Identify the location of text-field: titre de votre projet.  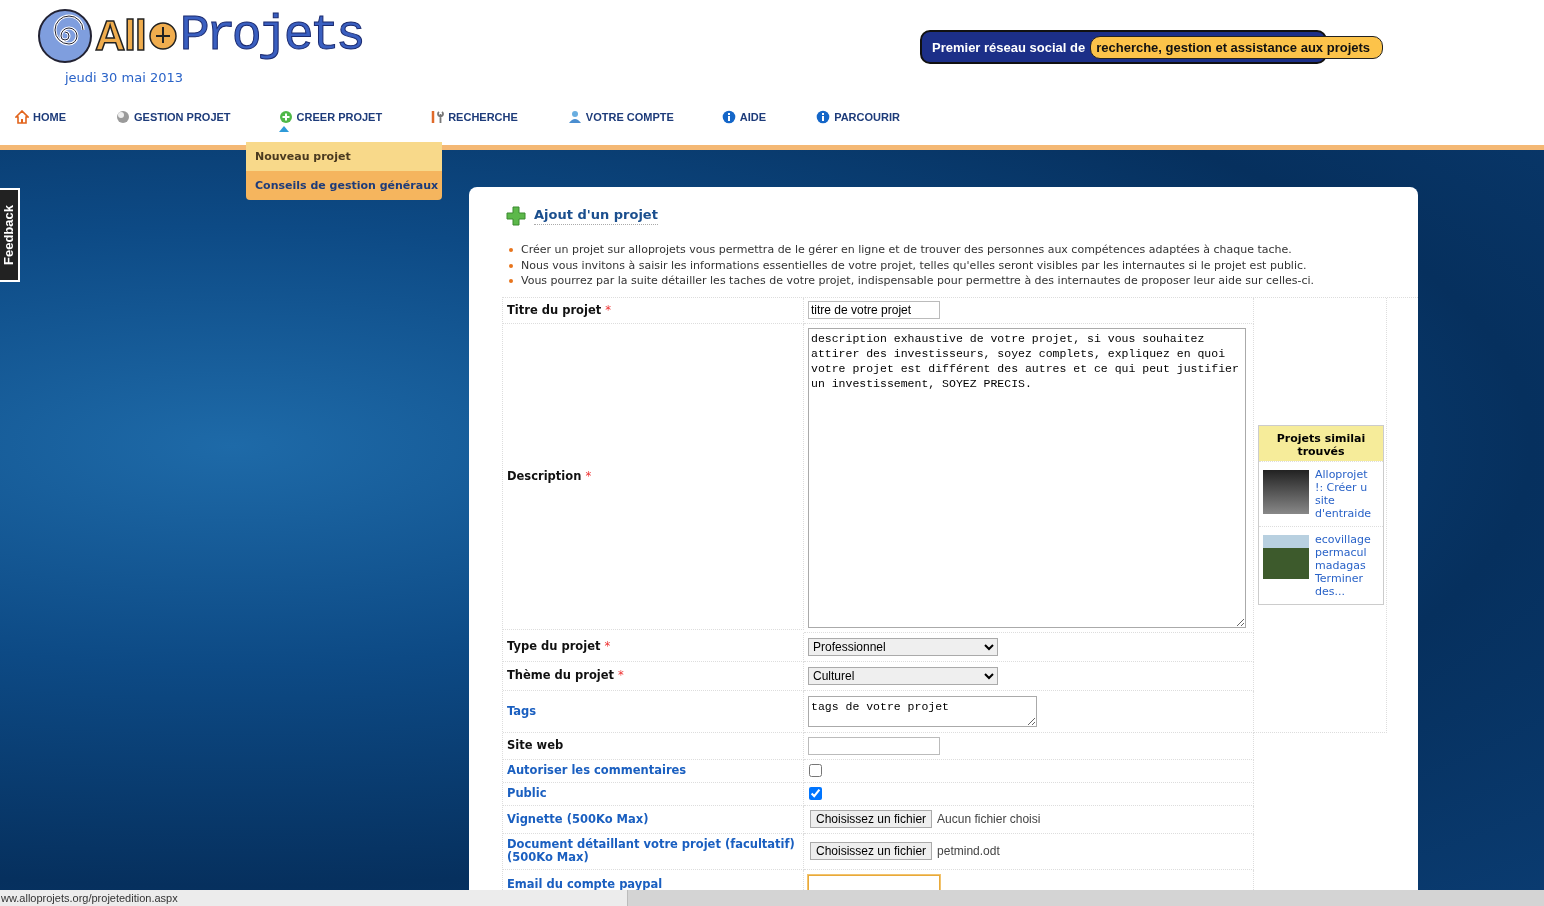
(874, 310).